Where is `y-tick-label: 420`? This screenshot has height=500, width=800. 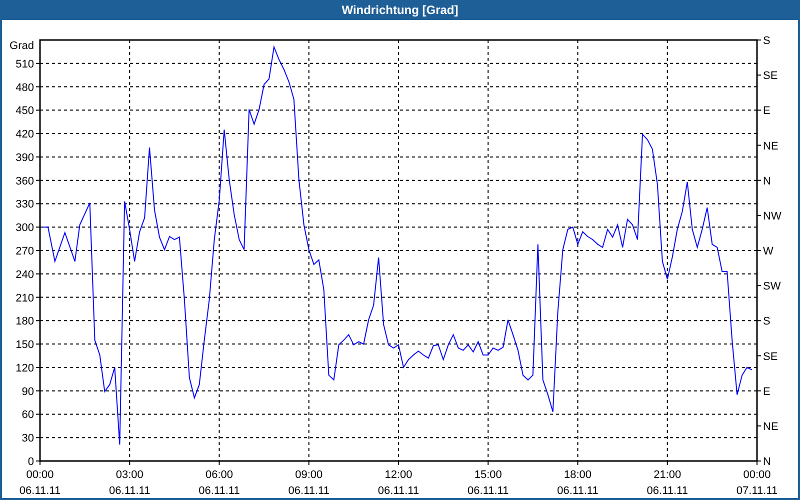
y-tick-label: 420 is located at coordinates (25, 134).